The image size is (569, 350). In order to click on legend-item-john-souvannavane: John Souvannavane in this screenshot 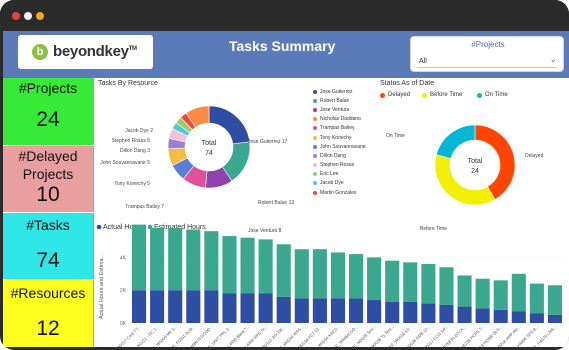, I will do `click(339, 146)`.